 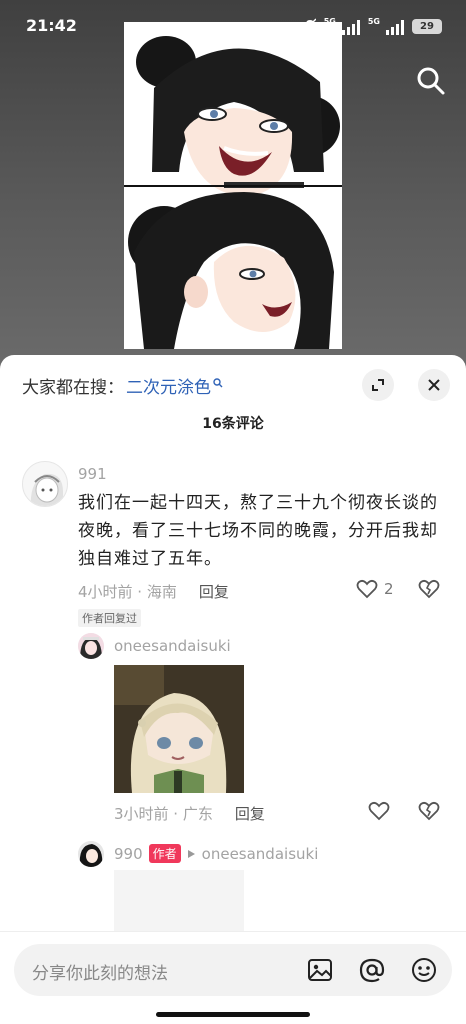 I want to click on status-icons: 5G 5G 29, so click(x=372, y=26).